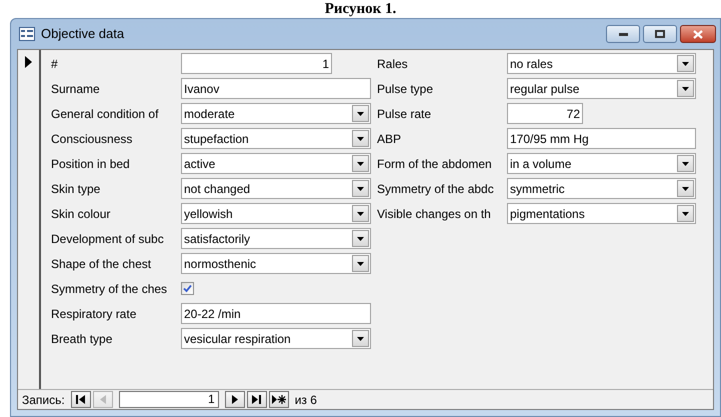 Image resolution: width=721 pixels, height=417 pixels. What do you see at coordinates (405, 89) in the screenshot?
I see `field-label: Pulse type` at bounding box center [405, 89].